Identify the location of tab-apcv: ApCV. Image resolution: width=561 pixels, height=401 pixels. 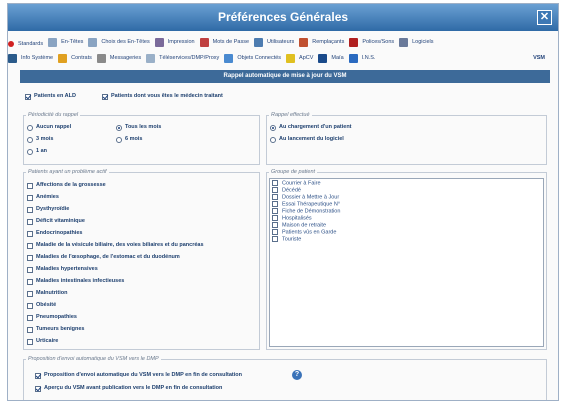
(299, 58).